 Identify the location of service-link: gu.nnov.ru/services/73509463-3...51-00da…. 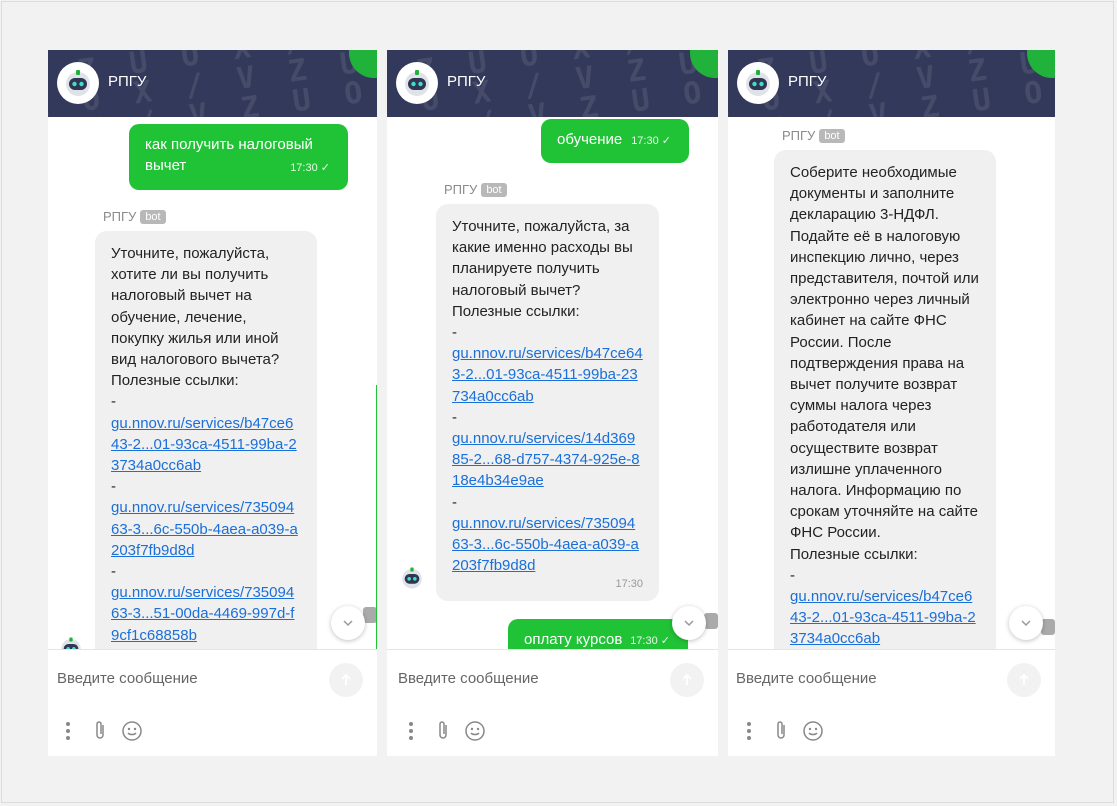
(202, 613).